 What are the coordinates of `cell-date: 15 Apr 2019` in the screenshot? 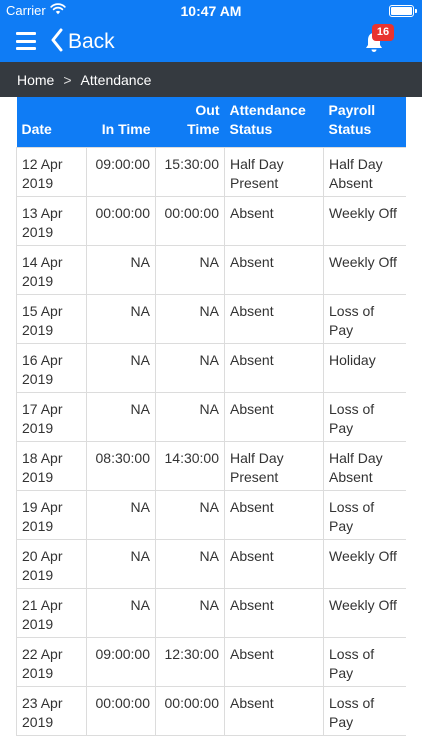 It's located at (51, 318).